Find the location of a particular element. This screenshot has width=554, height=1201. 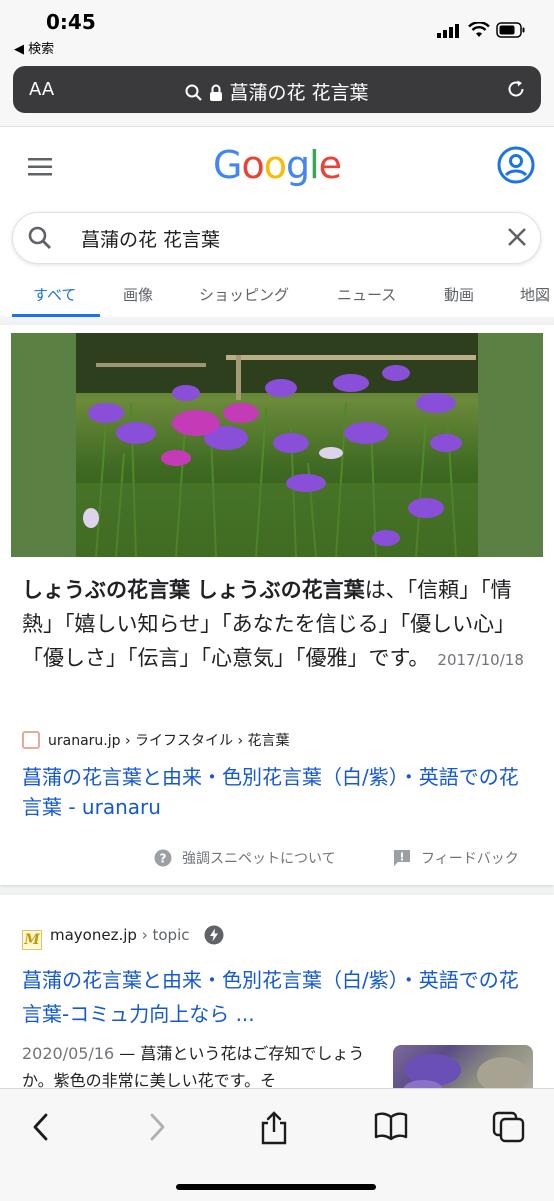

feedback-link: フィードバック is located at coordinates (456, 858).